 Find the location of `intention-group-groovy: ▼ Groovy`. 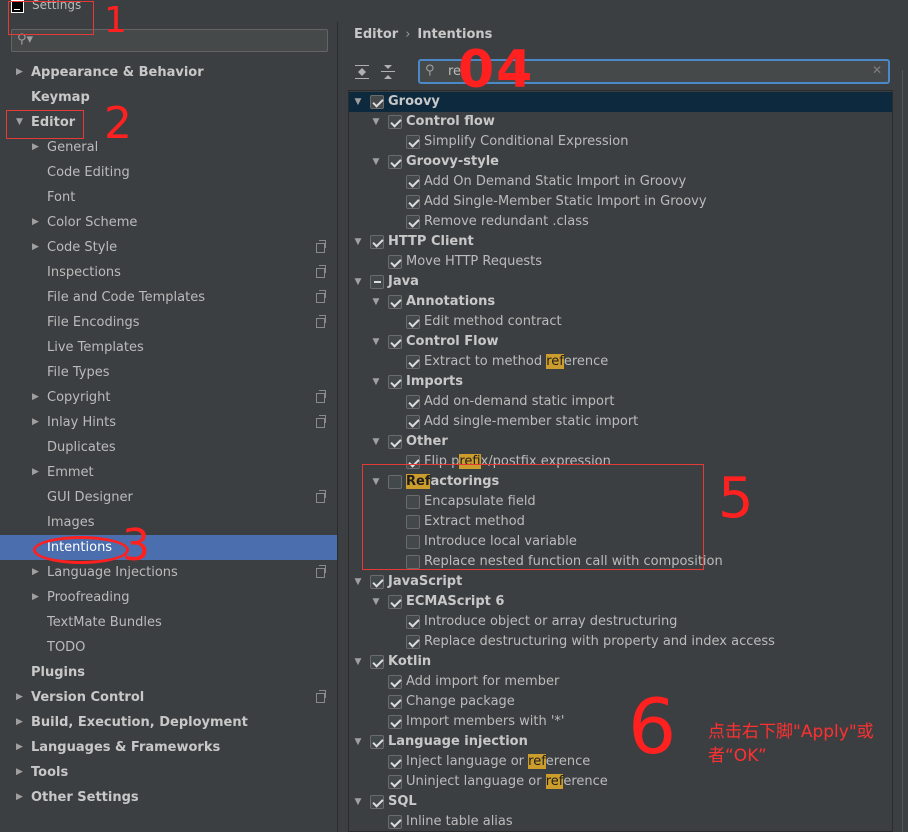

intention-group-groovy: ▼ Groovy is located at coordinates (620, 102).